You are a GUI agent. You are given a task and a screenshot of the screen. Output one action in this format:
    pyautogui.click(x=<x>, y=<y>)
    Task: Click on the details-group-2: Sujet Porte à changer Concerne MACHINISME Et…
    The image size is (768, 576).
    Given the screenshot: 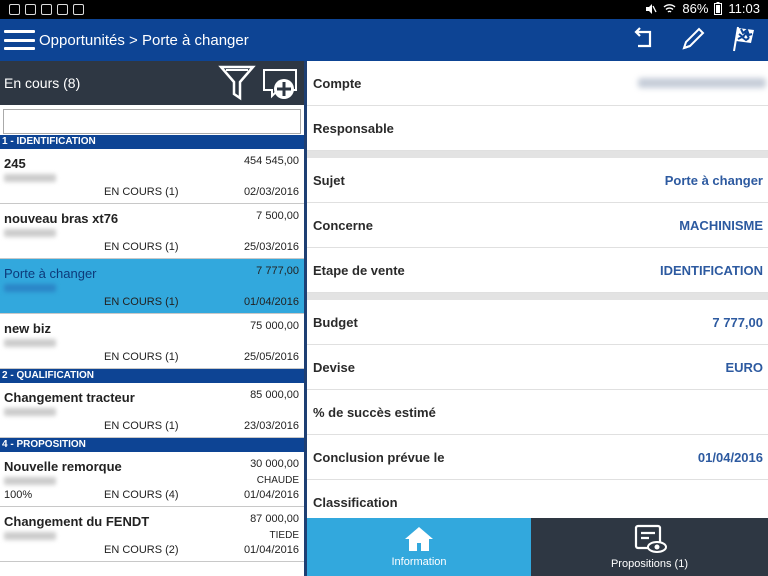 What is the action you would take?
    pyautogui.click(x=537, y=225)
    